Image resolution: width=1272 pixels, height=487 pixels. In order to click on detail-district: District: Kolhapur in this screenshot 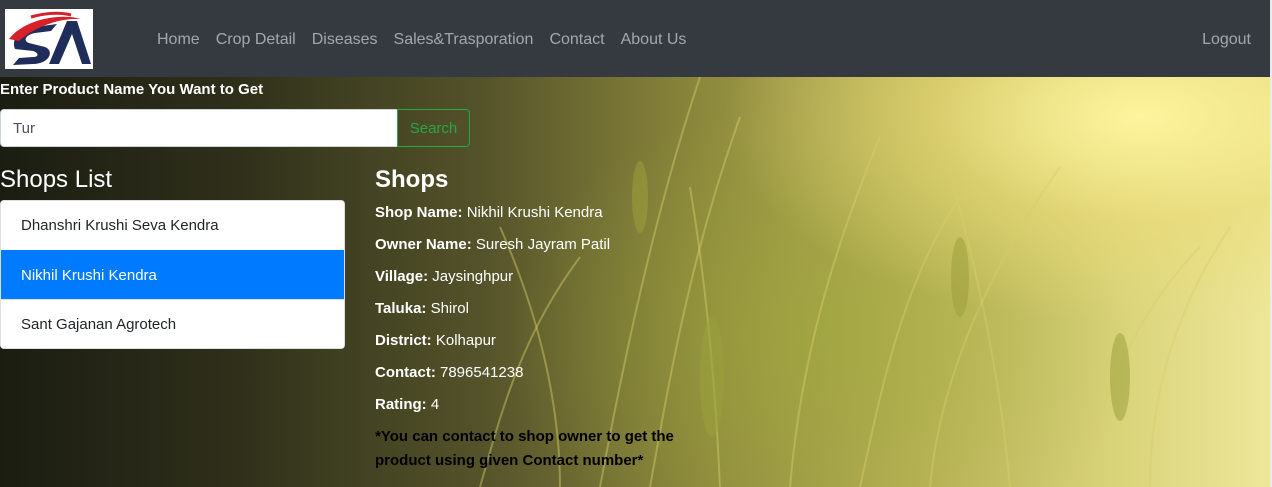, I will do `click(492, 346)`.